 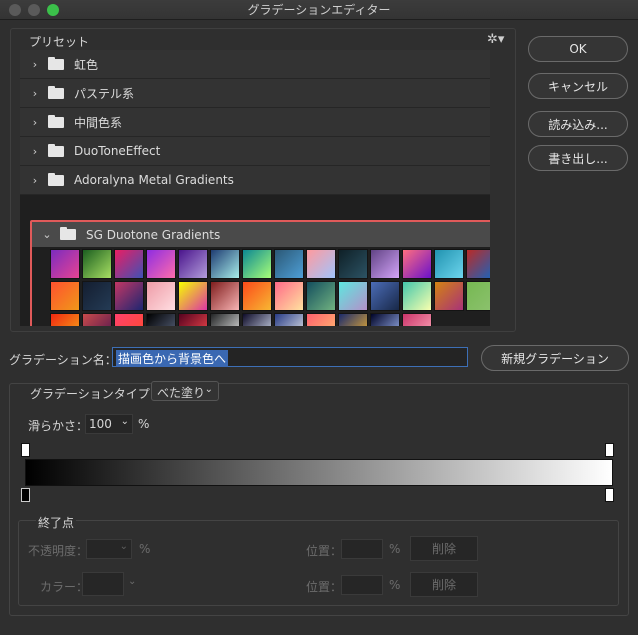 What do you see at coordinates (96, 393) in the screenshot?
I see `gradient-type-label: グラデーションタイプ：` at bounding box center [96, 393].